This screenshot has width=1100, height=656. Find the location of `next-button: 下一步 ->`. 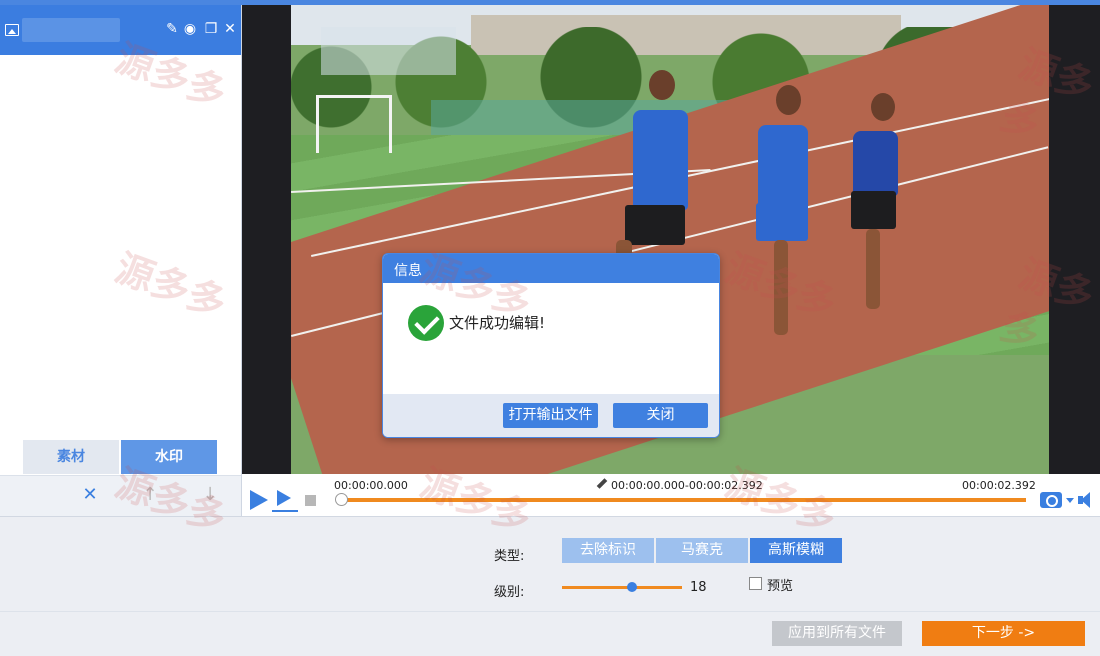

next-button: 下一步 -> is located at coordinates (1003, 633).